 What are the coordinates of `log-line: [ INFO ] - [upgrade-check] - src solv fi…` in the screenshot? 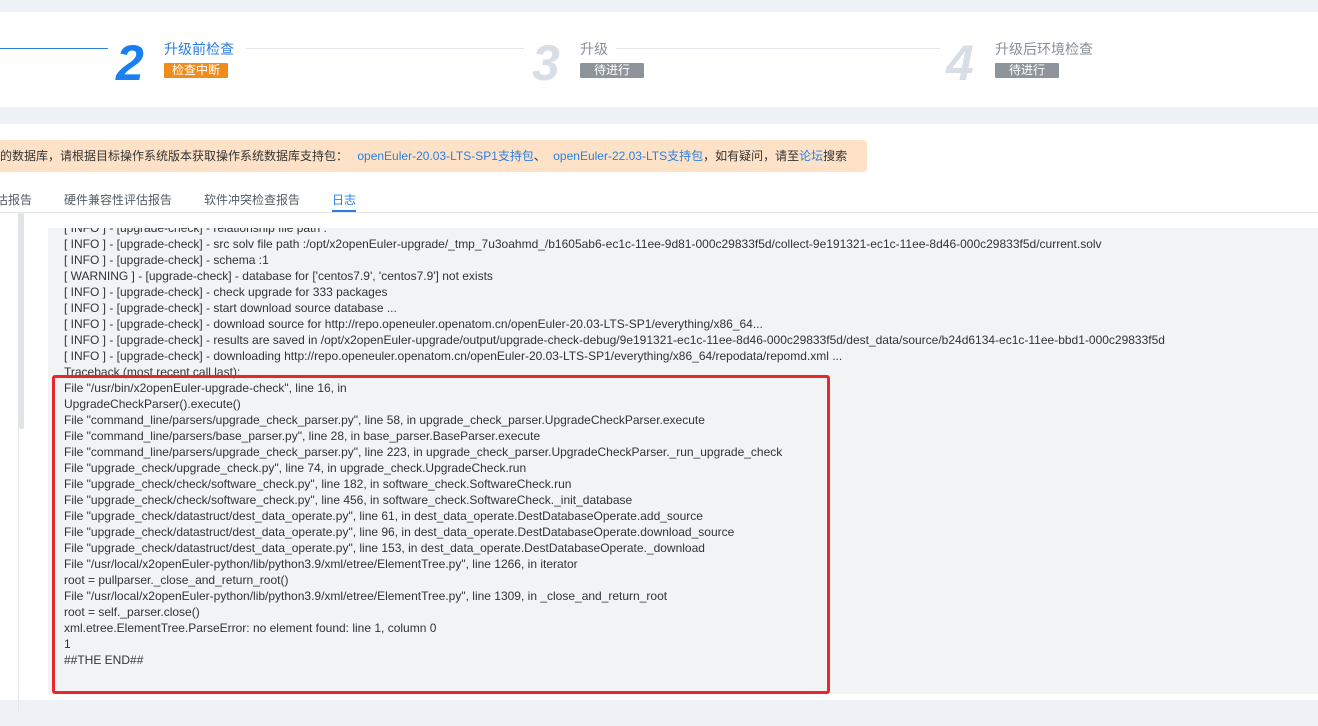 It's located at (583, 244).